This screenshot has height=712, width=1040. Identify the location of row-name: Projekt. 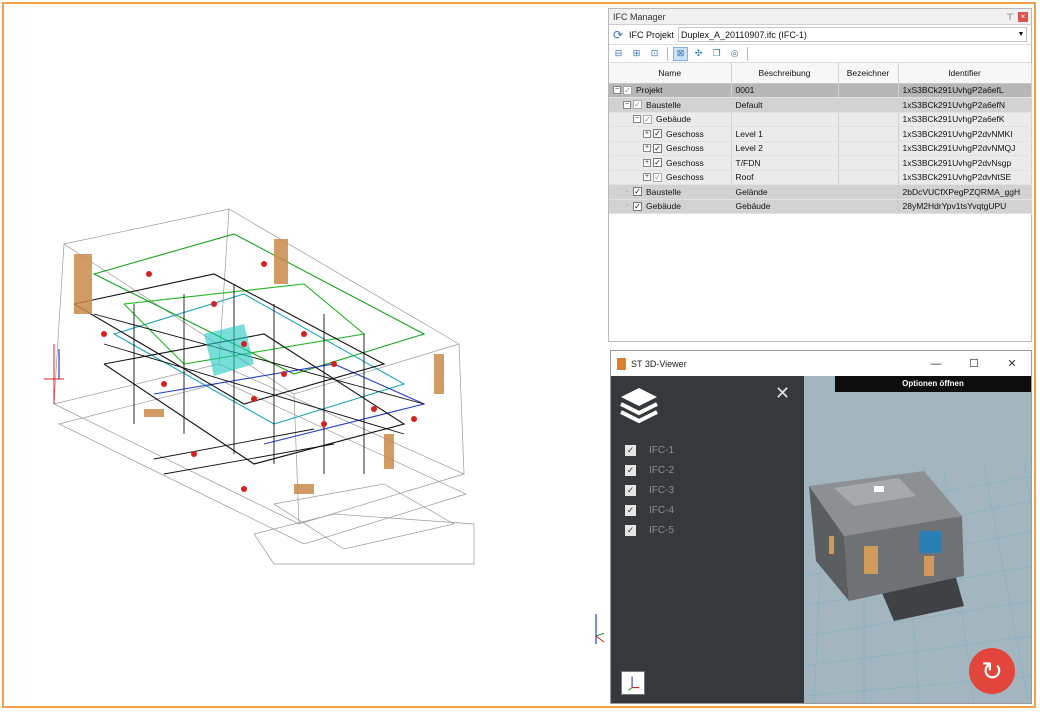
(649, 90).